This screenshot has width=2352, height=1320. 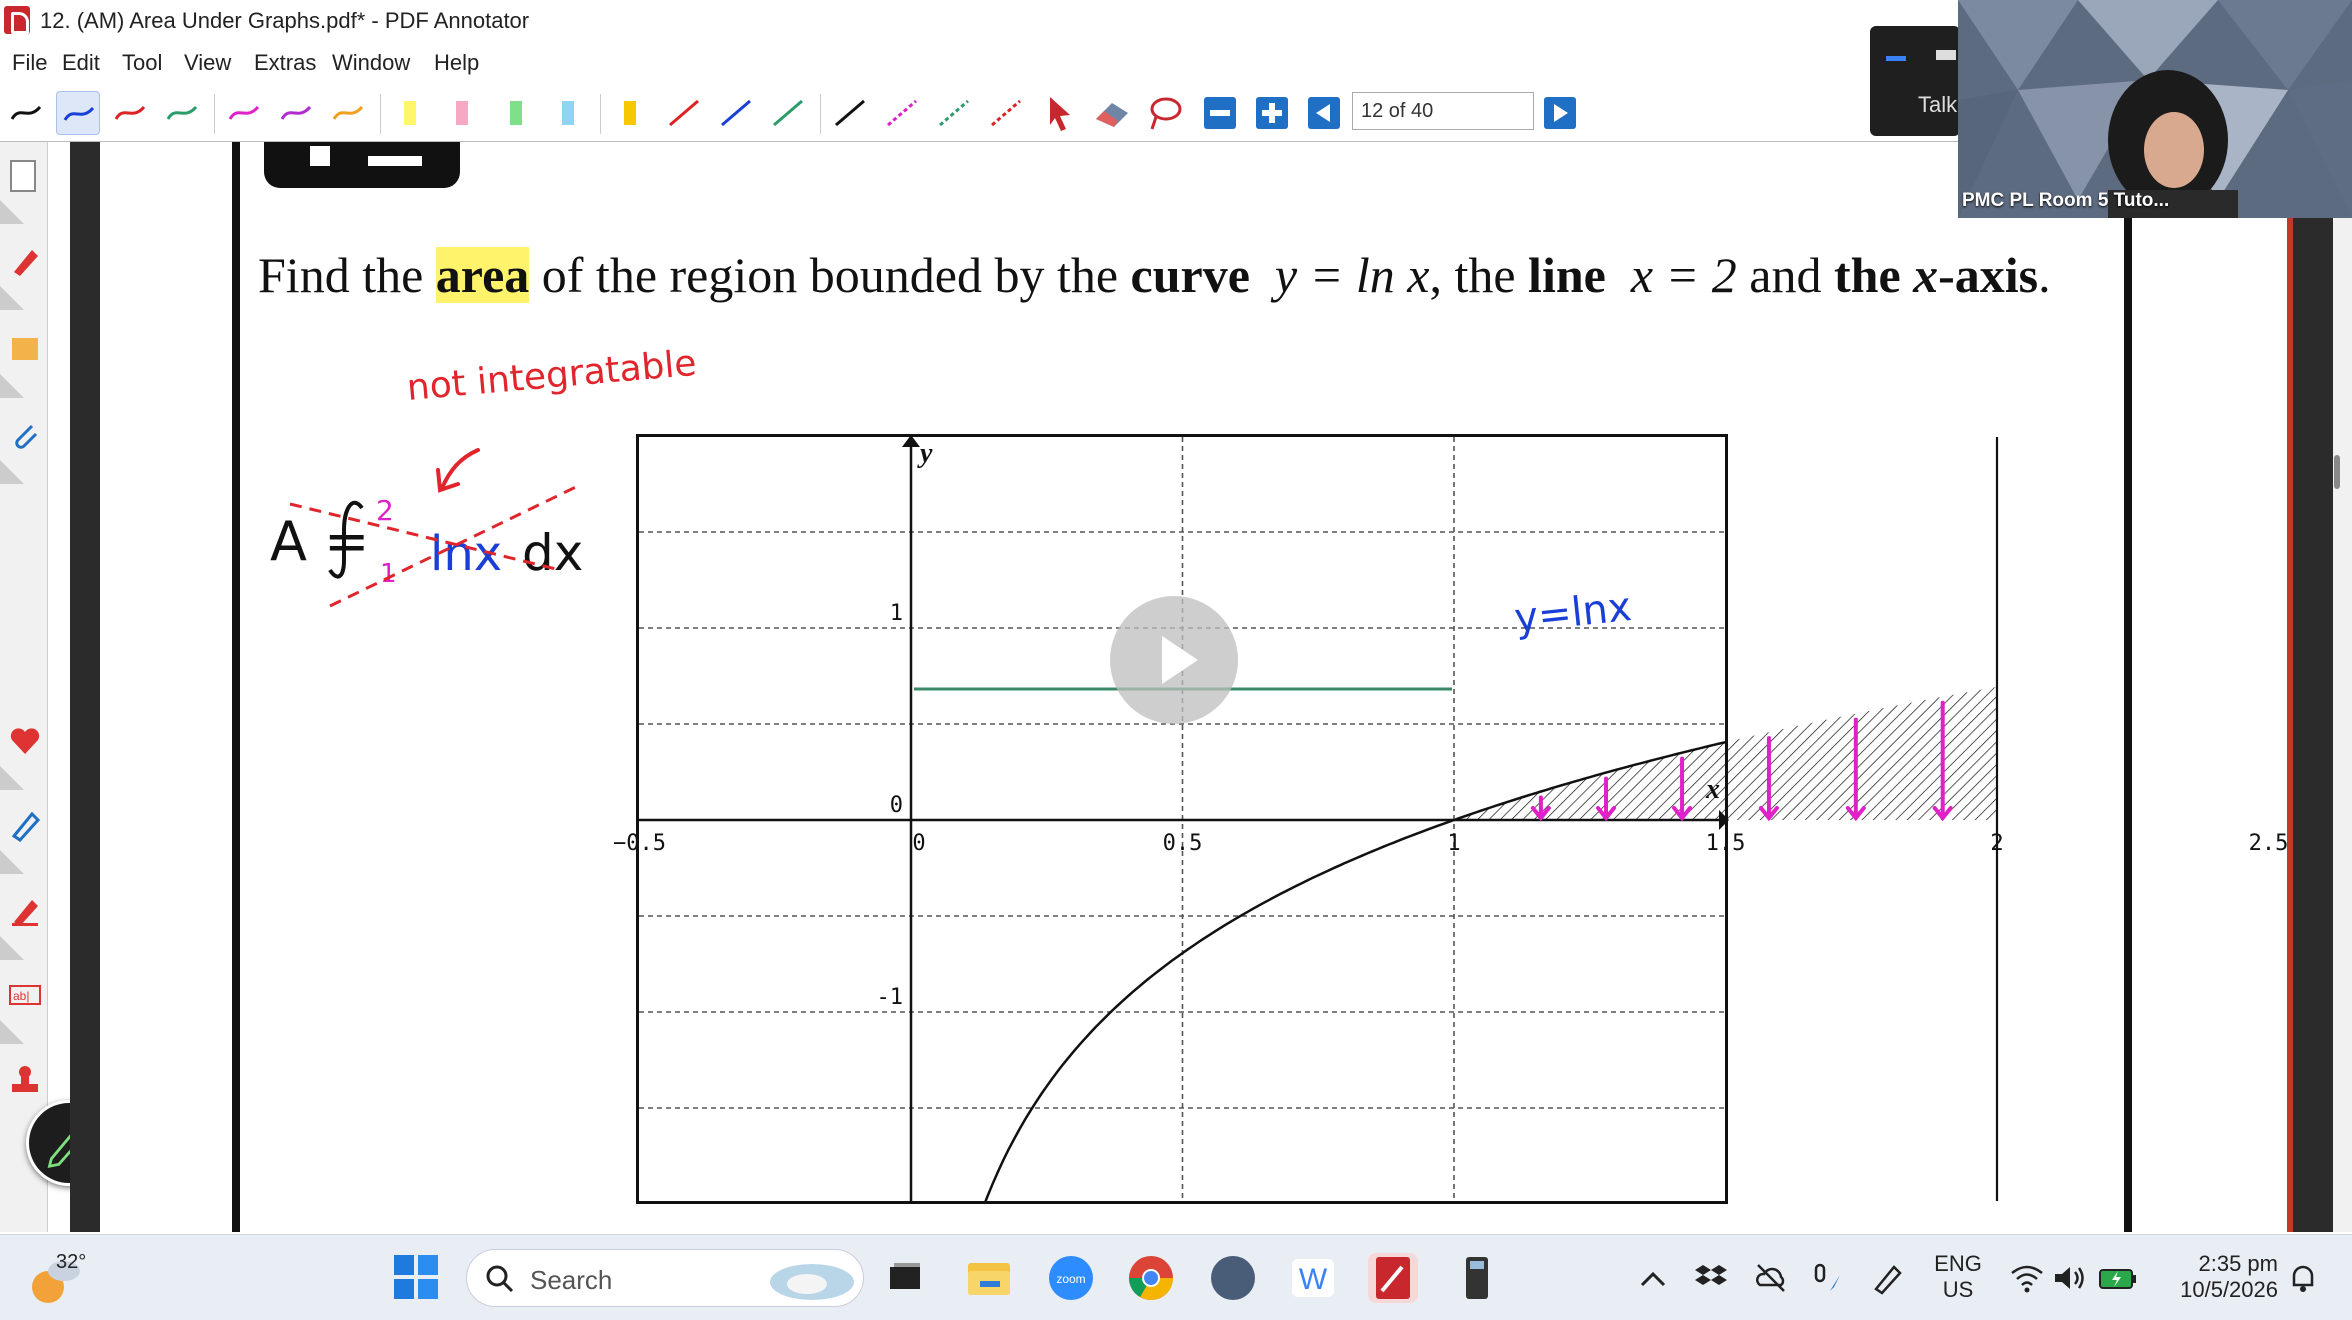 I want to click on shaded-area-region, so click(x=1725, y=753).